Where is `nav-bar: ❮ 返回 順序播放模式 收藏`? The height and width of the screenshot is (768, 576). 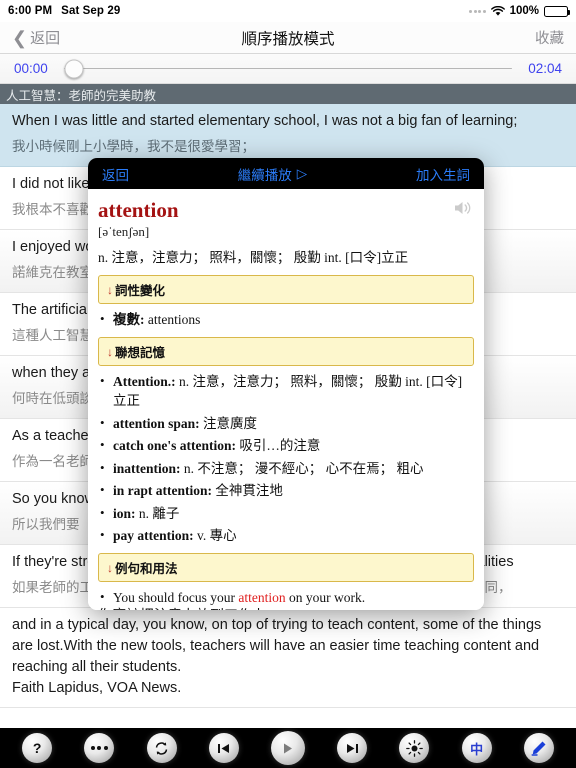 nav-bar: ❮ 返回 順序播放模式 收藏 is located at coordinates (288, 38).